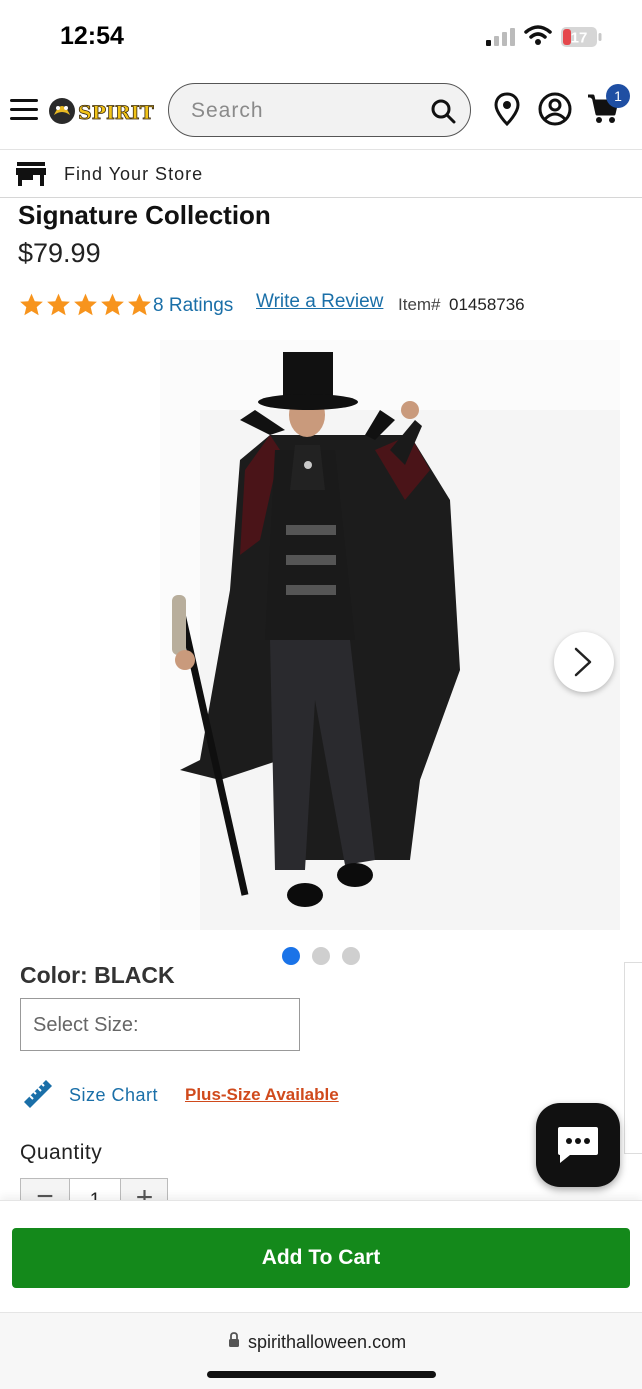 The width and height of the screenshot is (642, 1389). What do you see at coordinates (319, 302) in the screenshot?
I see `write-review-link: Write a Review` at bounding box center [319, 302].